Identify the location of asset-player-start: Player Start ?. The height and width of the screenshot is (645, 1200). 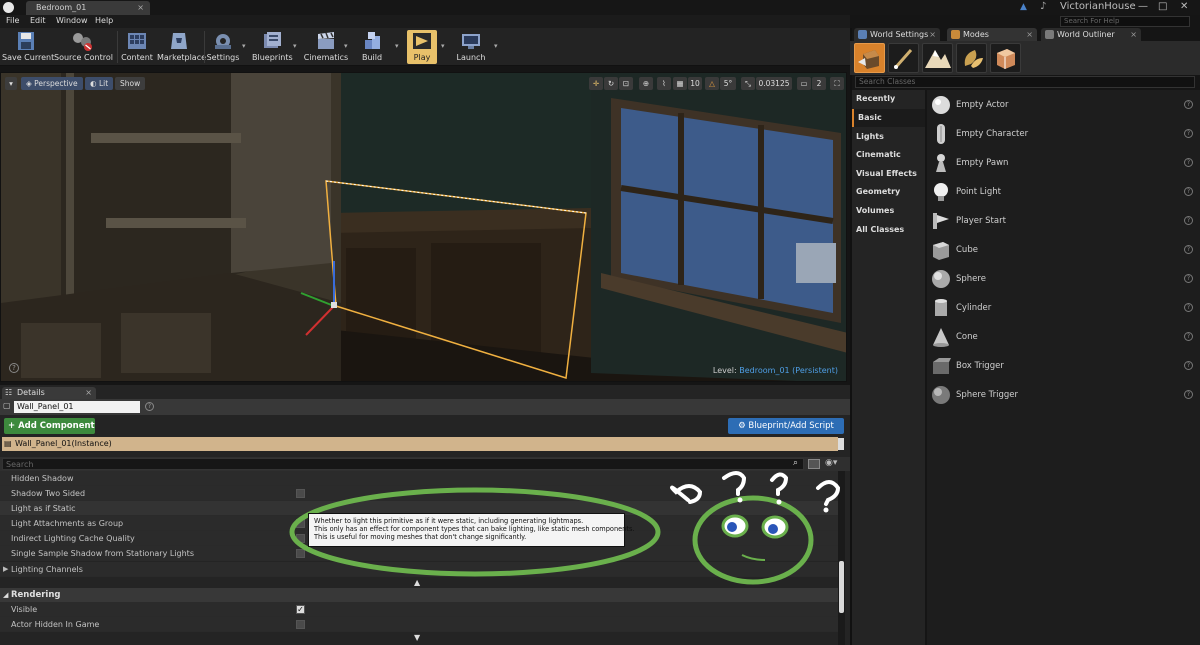
(1062, 221).